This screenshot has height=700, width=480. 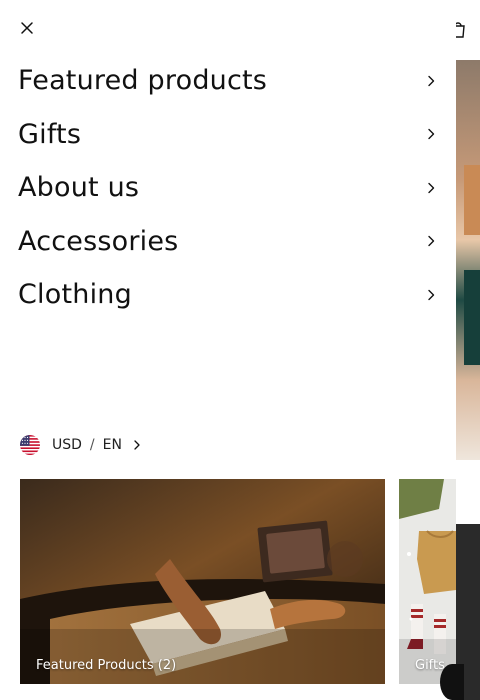 I want to click on menu-item-label: Accessories, so click(x=98, y=241).